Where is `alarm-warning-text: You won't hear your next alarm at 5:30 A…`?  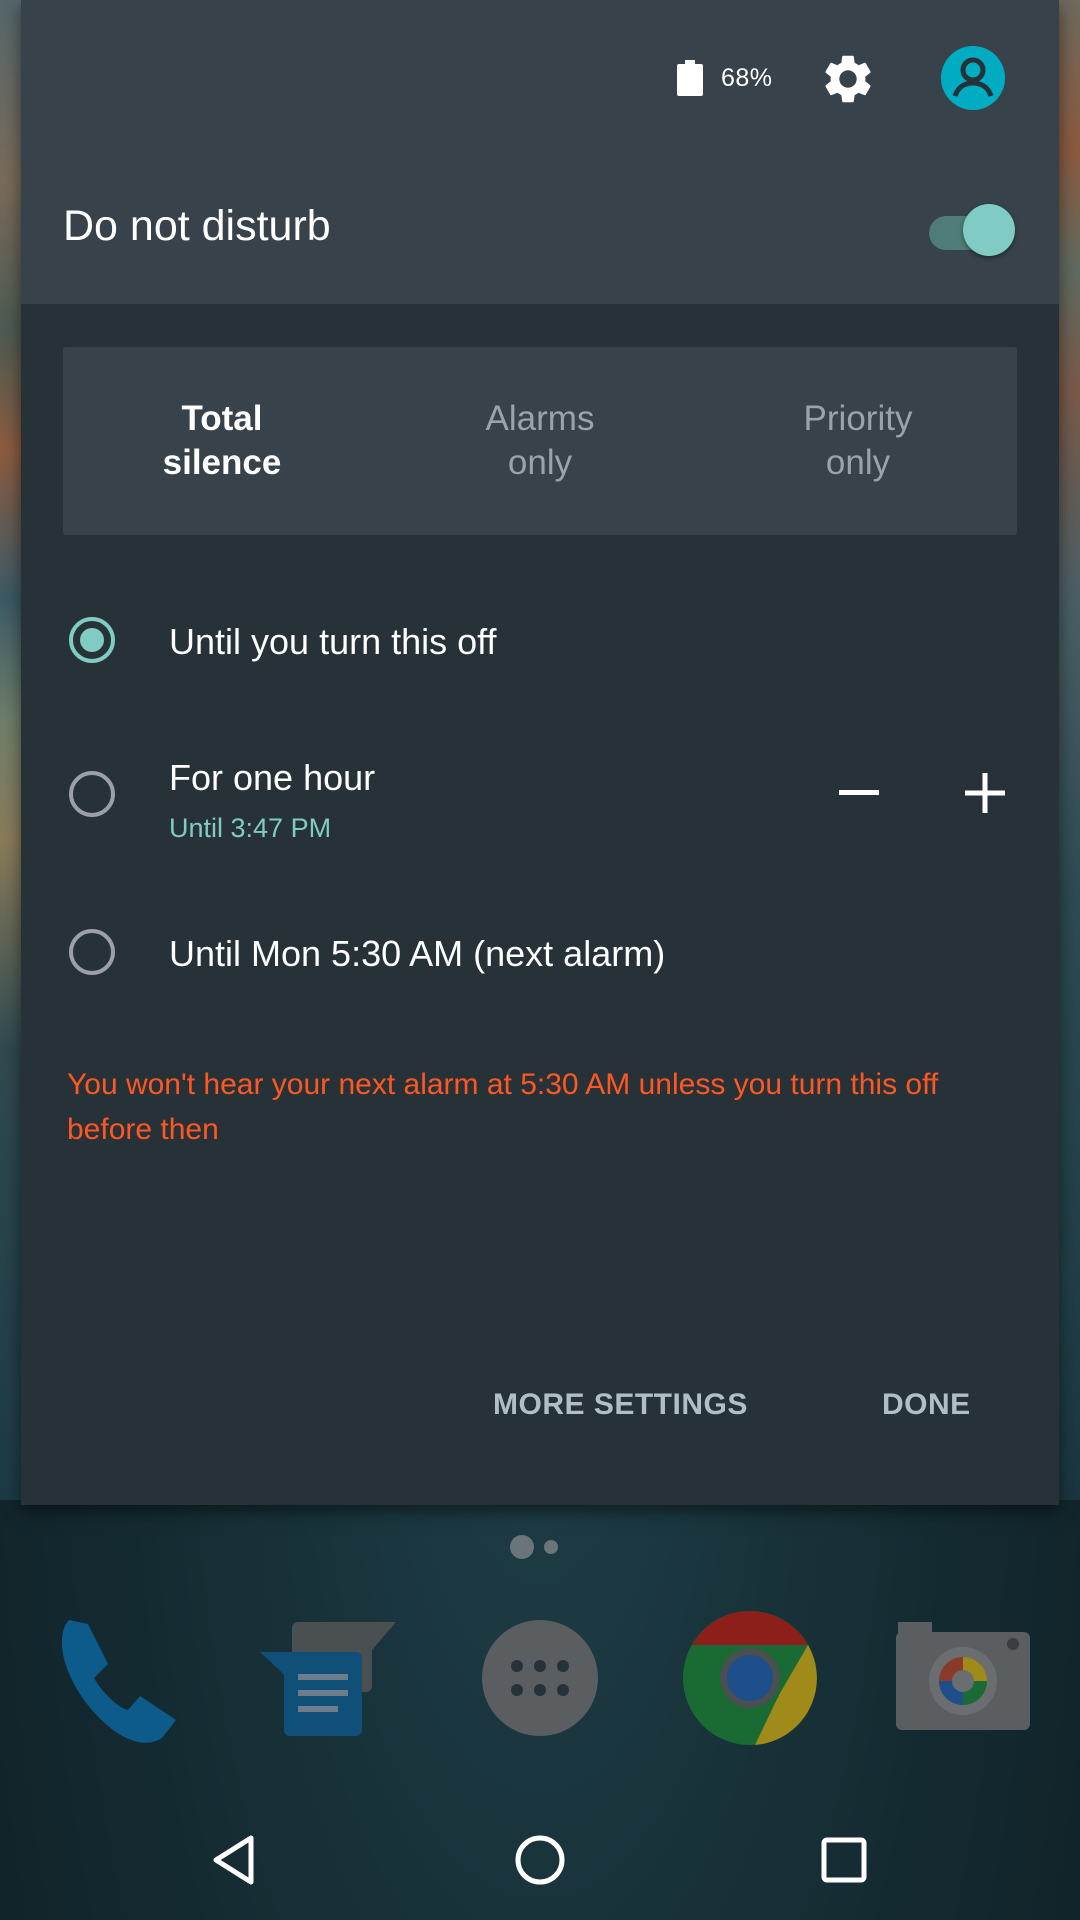 alarm-warning-text: You won't hear your next alarm at 5:30 A… is located at coordinates (503, 1107).